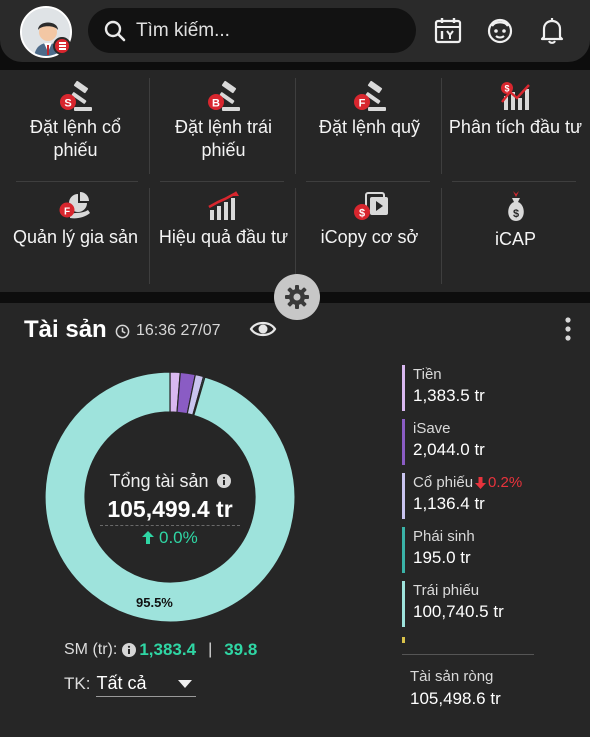 This screenshot has width=590, height=737. Describe the element at coordinates (444, 536) in the screenshot. I see `legend-name: Phái sinh` at that location.